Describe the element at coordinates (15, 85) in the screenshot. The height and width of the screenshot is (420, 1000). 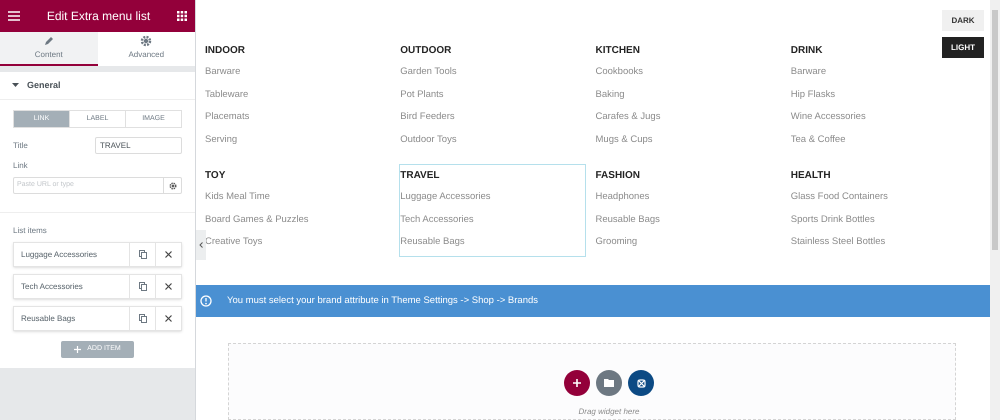
I see `caret-icon` at that location.